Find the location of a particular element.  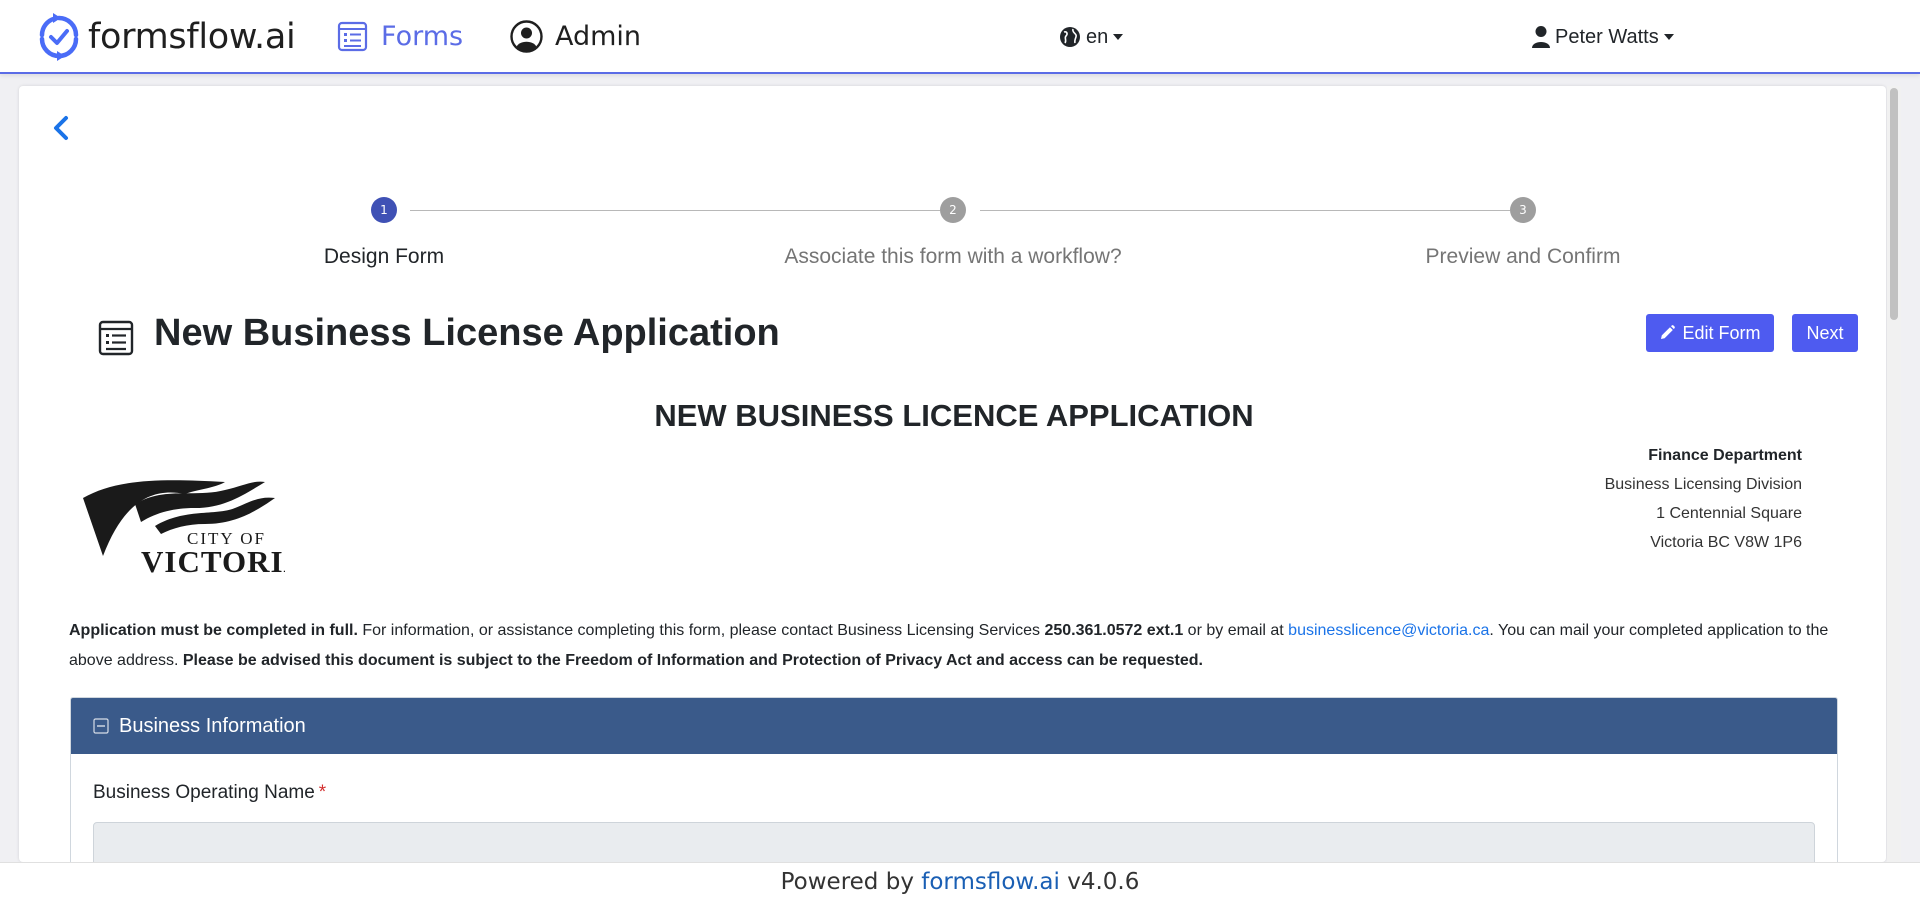

language-label: en is located at coordinates (1097, 36).